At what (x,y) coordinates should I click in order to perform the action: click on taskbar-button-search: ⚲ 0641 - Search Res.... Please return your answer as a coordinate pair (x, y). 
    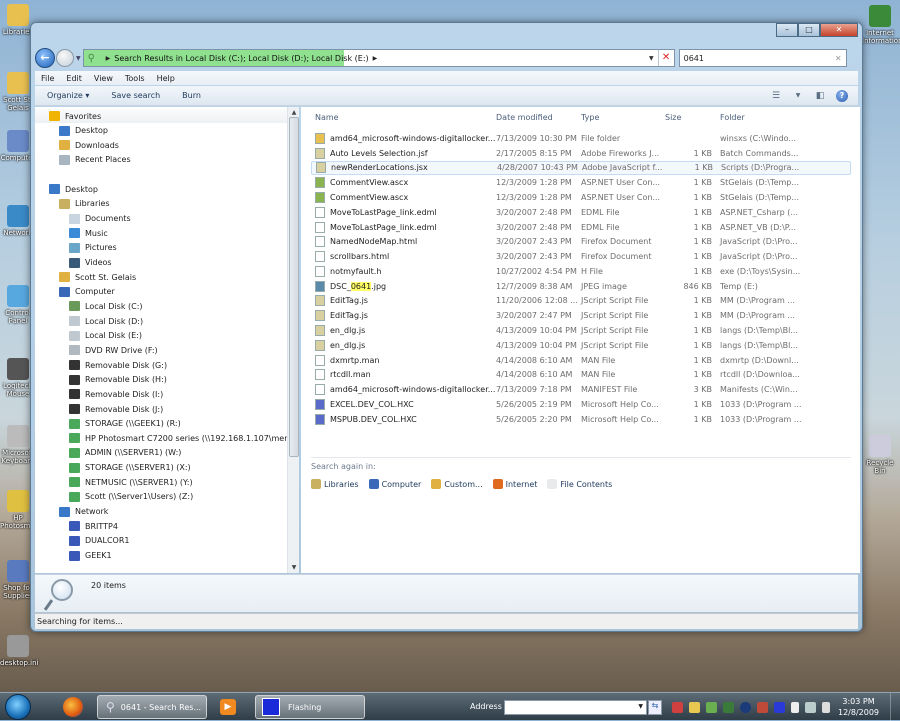
    Looking at the image, I should click on (152, 707).